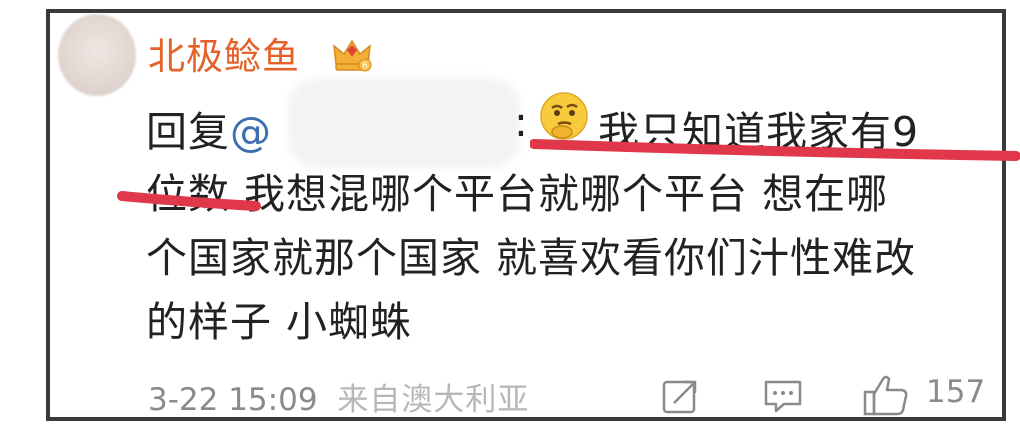 The image size is (1020, 431). Describe the element at coordinates (433, 400) in the screenshot. I see `location: 来自澳大利亚` at that location.